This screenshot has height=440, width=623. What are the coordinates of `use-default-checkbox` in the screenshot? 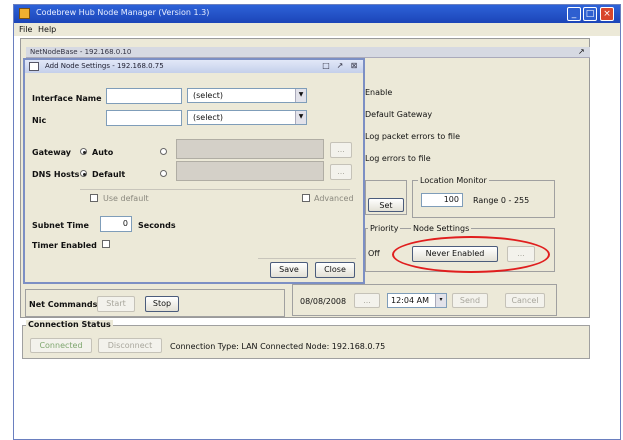 It's located at (94, 198).